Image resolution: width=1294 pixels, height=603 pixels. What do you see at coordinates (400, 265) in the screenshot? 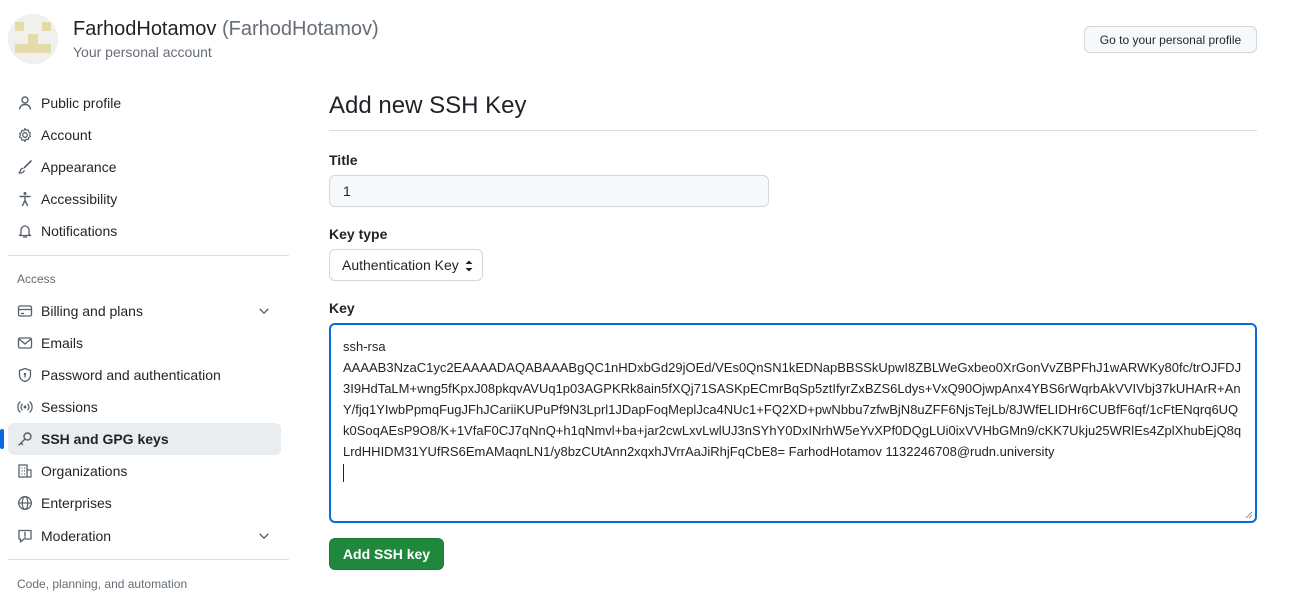
I see `key-type-value: Authentication Key` at bounding box center [400, 265].